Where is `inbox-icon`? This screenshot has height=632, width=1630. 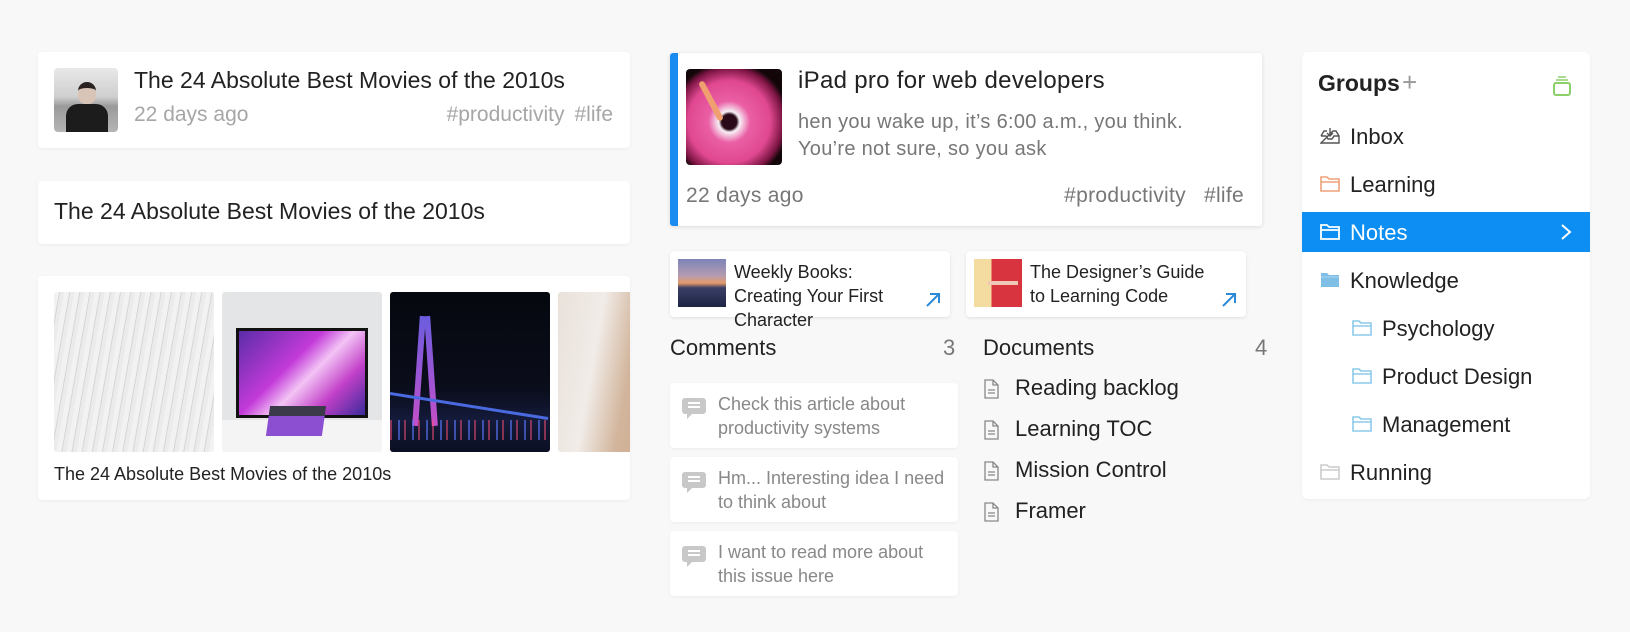
inbox-icon is located at coordinates (1330, 136).